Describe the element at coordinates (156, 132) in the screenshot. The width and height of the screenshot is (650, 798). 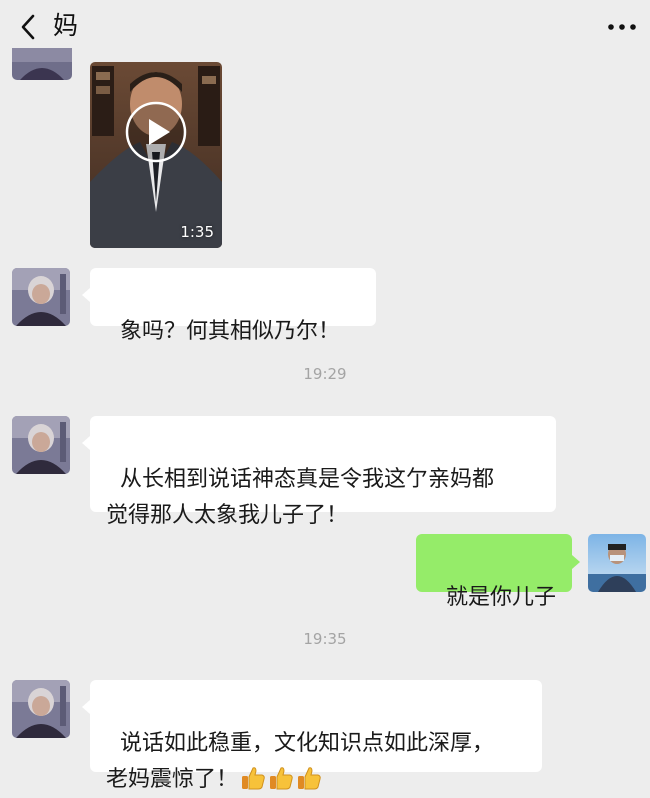
I see `play-icon` at that location.